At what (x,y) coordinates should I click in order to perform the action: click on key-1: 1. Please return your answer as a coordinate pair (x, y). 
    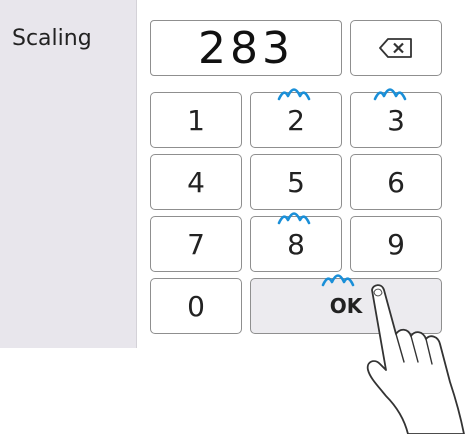
    Looking at the image, I should click on (196, 120).